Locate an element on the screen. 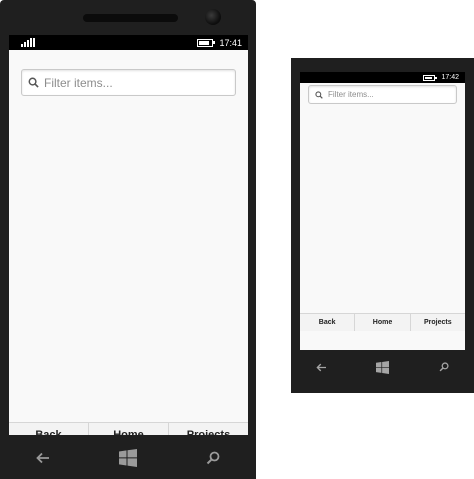 This screenshot has width=474, height=479. status-time: 17:42 is located at coordinates (450, 77).